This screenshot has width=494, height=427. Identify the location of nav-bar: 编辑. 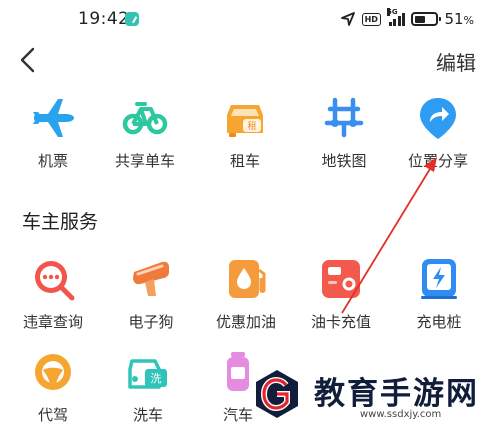
(247, 60).